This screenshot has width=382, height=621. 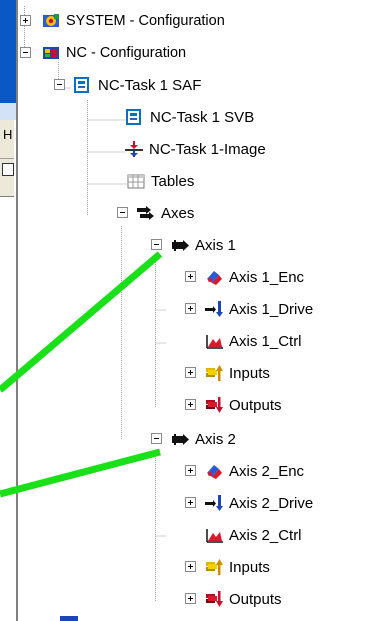 I want to click on tree-node-axis-1-enc: Axis 1_Enc, so click(x=244, y=277).